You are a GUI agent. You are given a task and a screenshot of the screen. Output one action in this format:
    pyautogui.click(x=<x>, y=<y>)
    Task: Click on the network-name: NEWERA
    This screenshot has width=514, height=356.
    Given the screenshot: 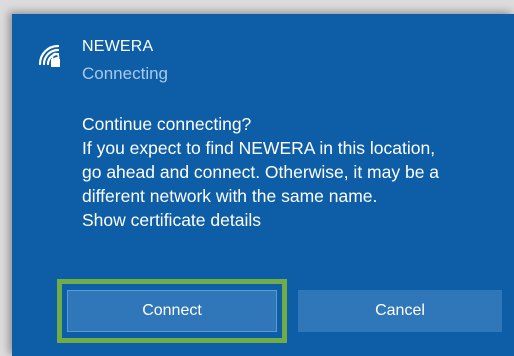 What is the action you would take?
    pyautogui.click(x=118, y=46)
    